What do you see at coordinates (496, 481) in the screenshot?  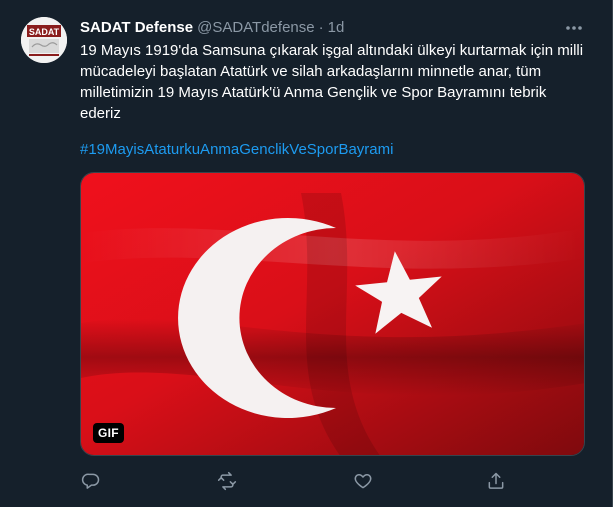 I see `share-icon` at bounding box center [496, 481].